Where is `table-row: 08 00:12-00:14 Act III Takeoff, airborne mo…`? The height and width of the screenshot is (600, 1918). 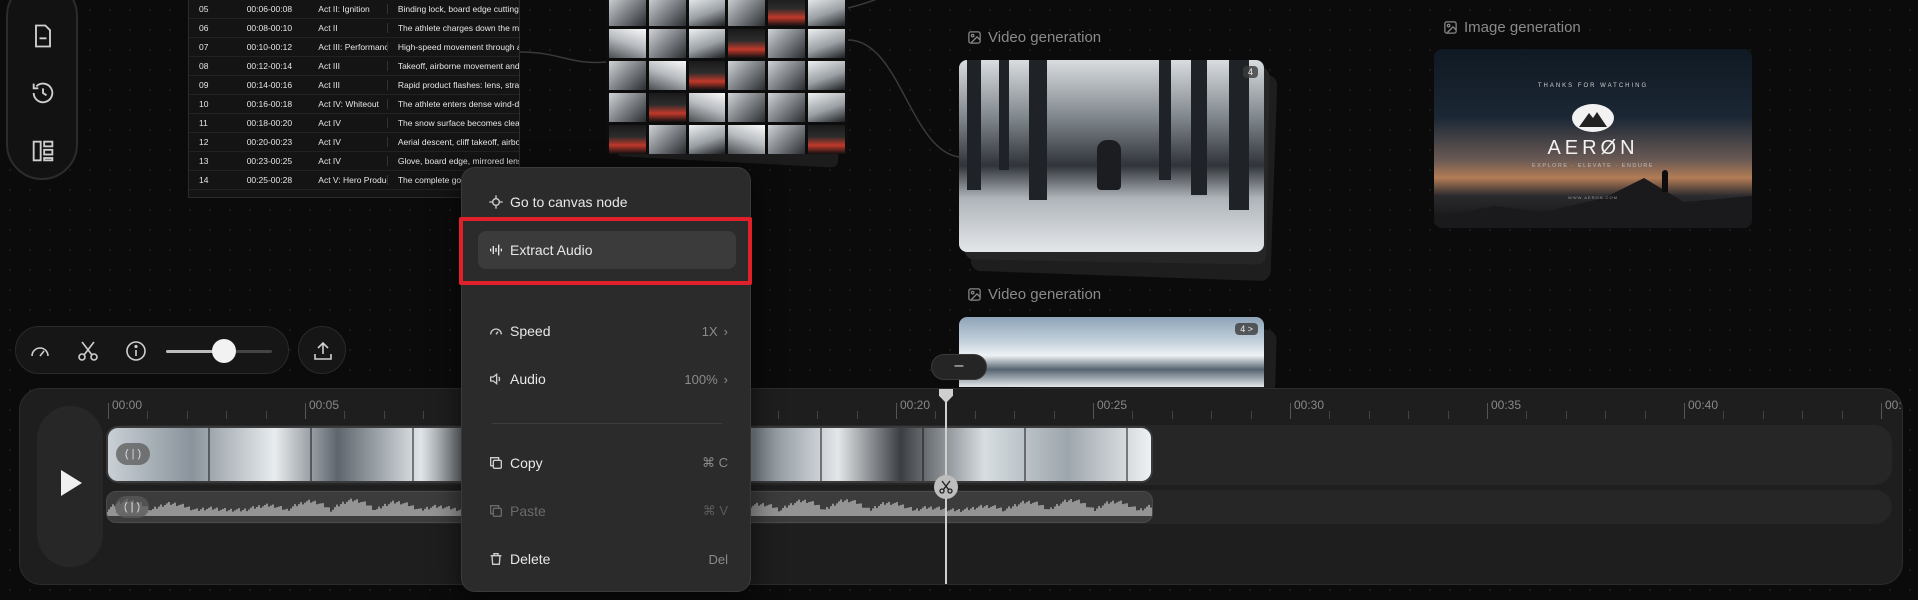
table-row: 08 00:12-00:14 Act III Takeoff, airborne mo… is located at coordinates (354, 66).